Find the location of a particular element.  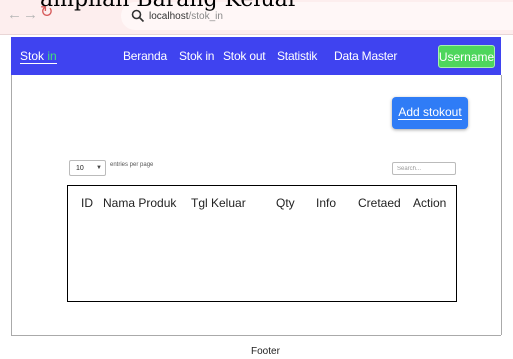

brand-link: Stok in is located at coordinates (38, 57).